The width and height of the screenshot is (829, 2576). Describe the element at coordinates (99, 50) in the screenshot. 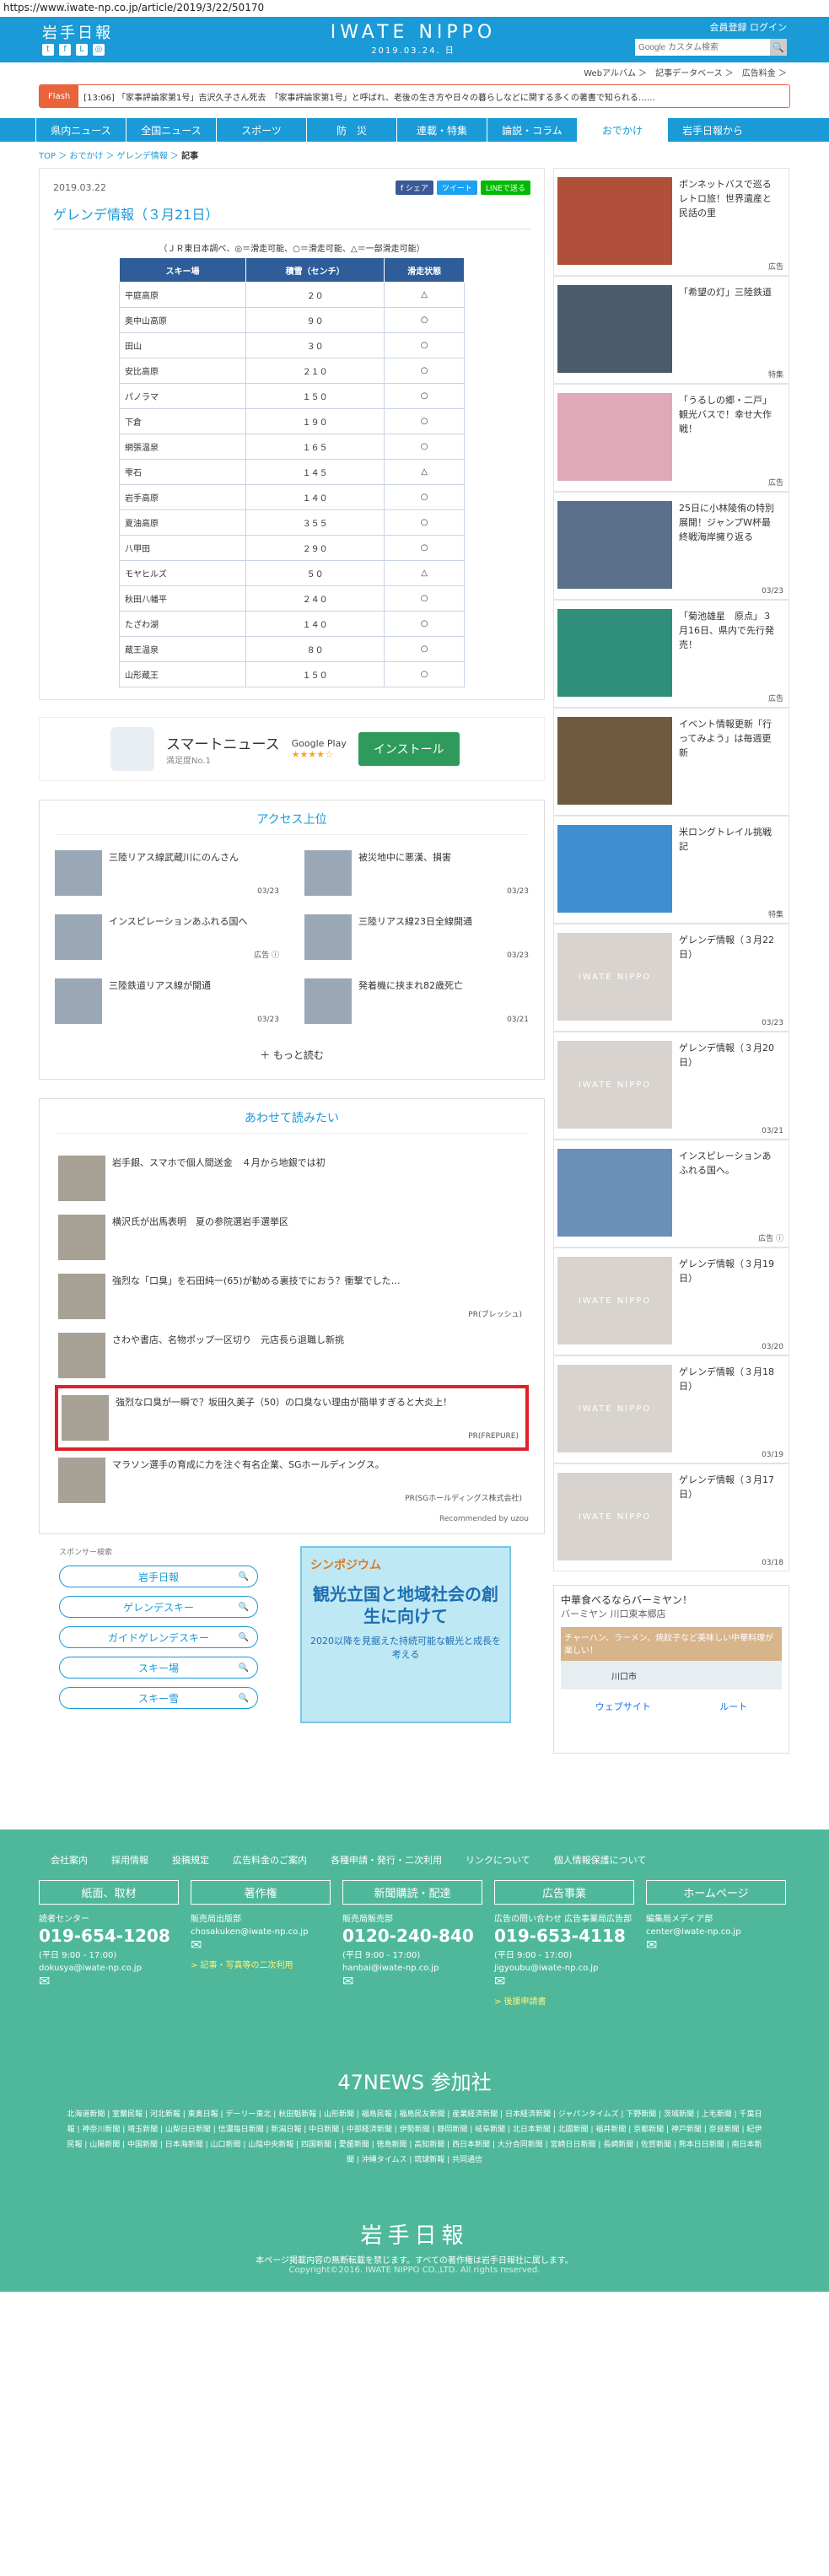

I see `instagram-icon: ◎` at that location.